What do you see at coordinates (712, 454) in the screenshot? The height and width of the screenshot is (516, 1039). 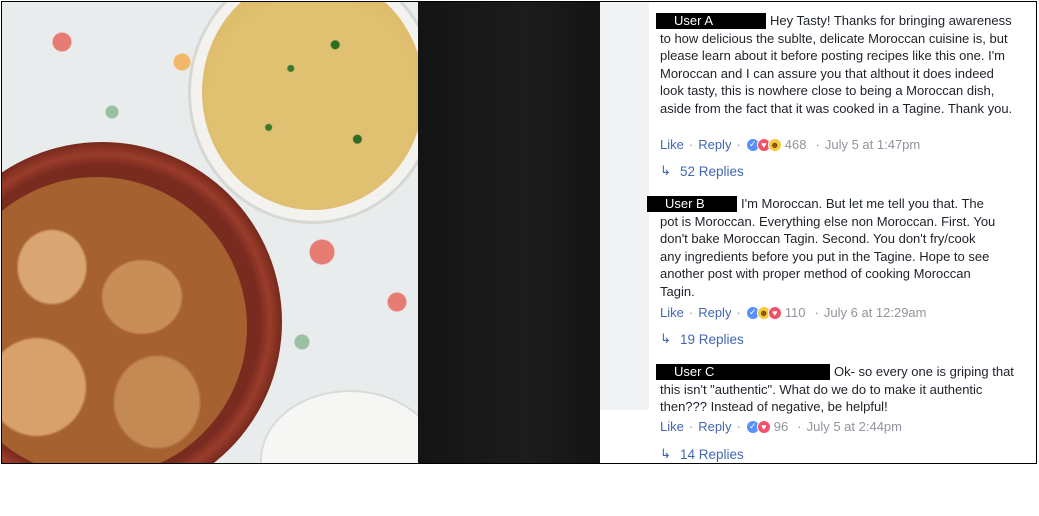 I see `replies-label: 14 Replies` at bounding box center [712, 454].